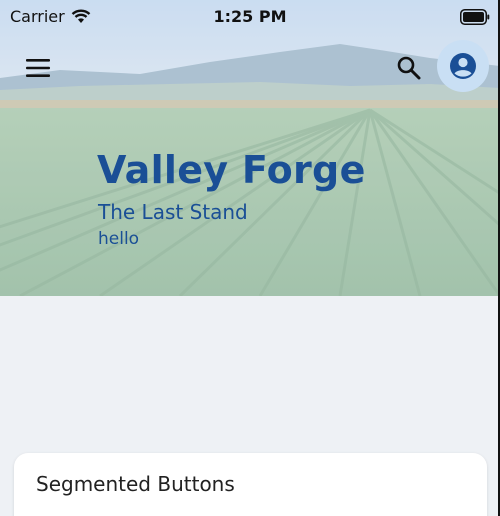 This screenshot has height=516, width=500. I want to click on menu-button, so click(38, 68).